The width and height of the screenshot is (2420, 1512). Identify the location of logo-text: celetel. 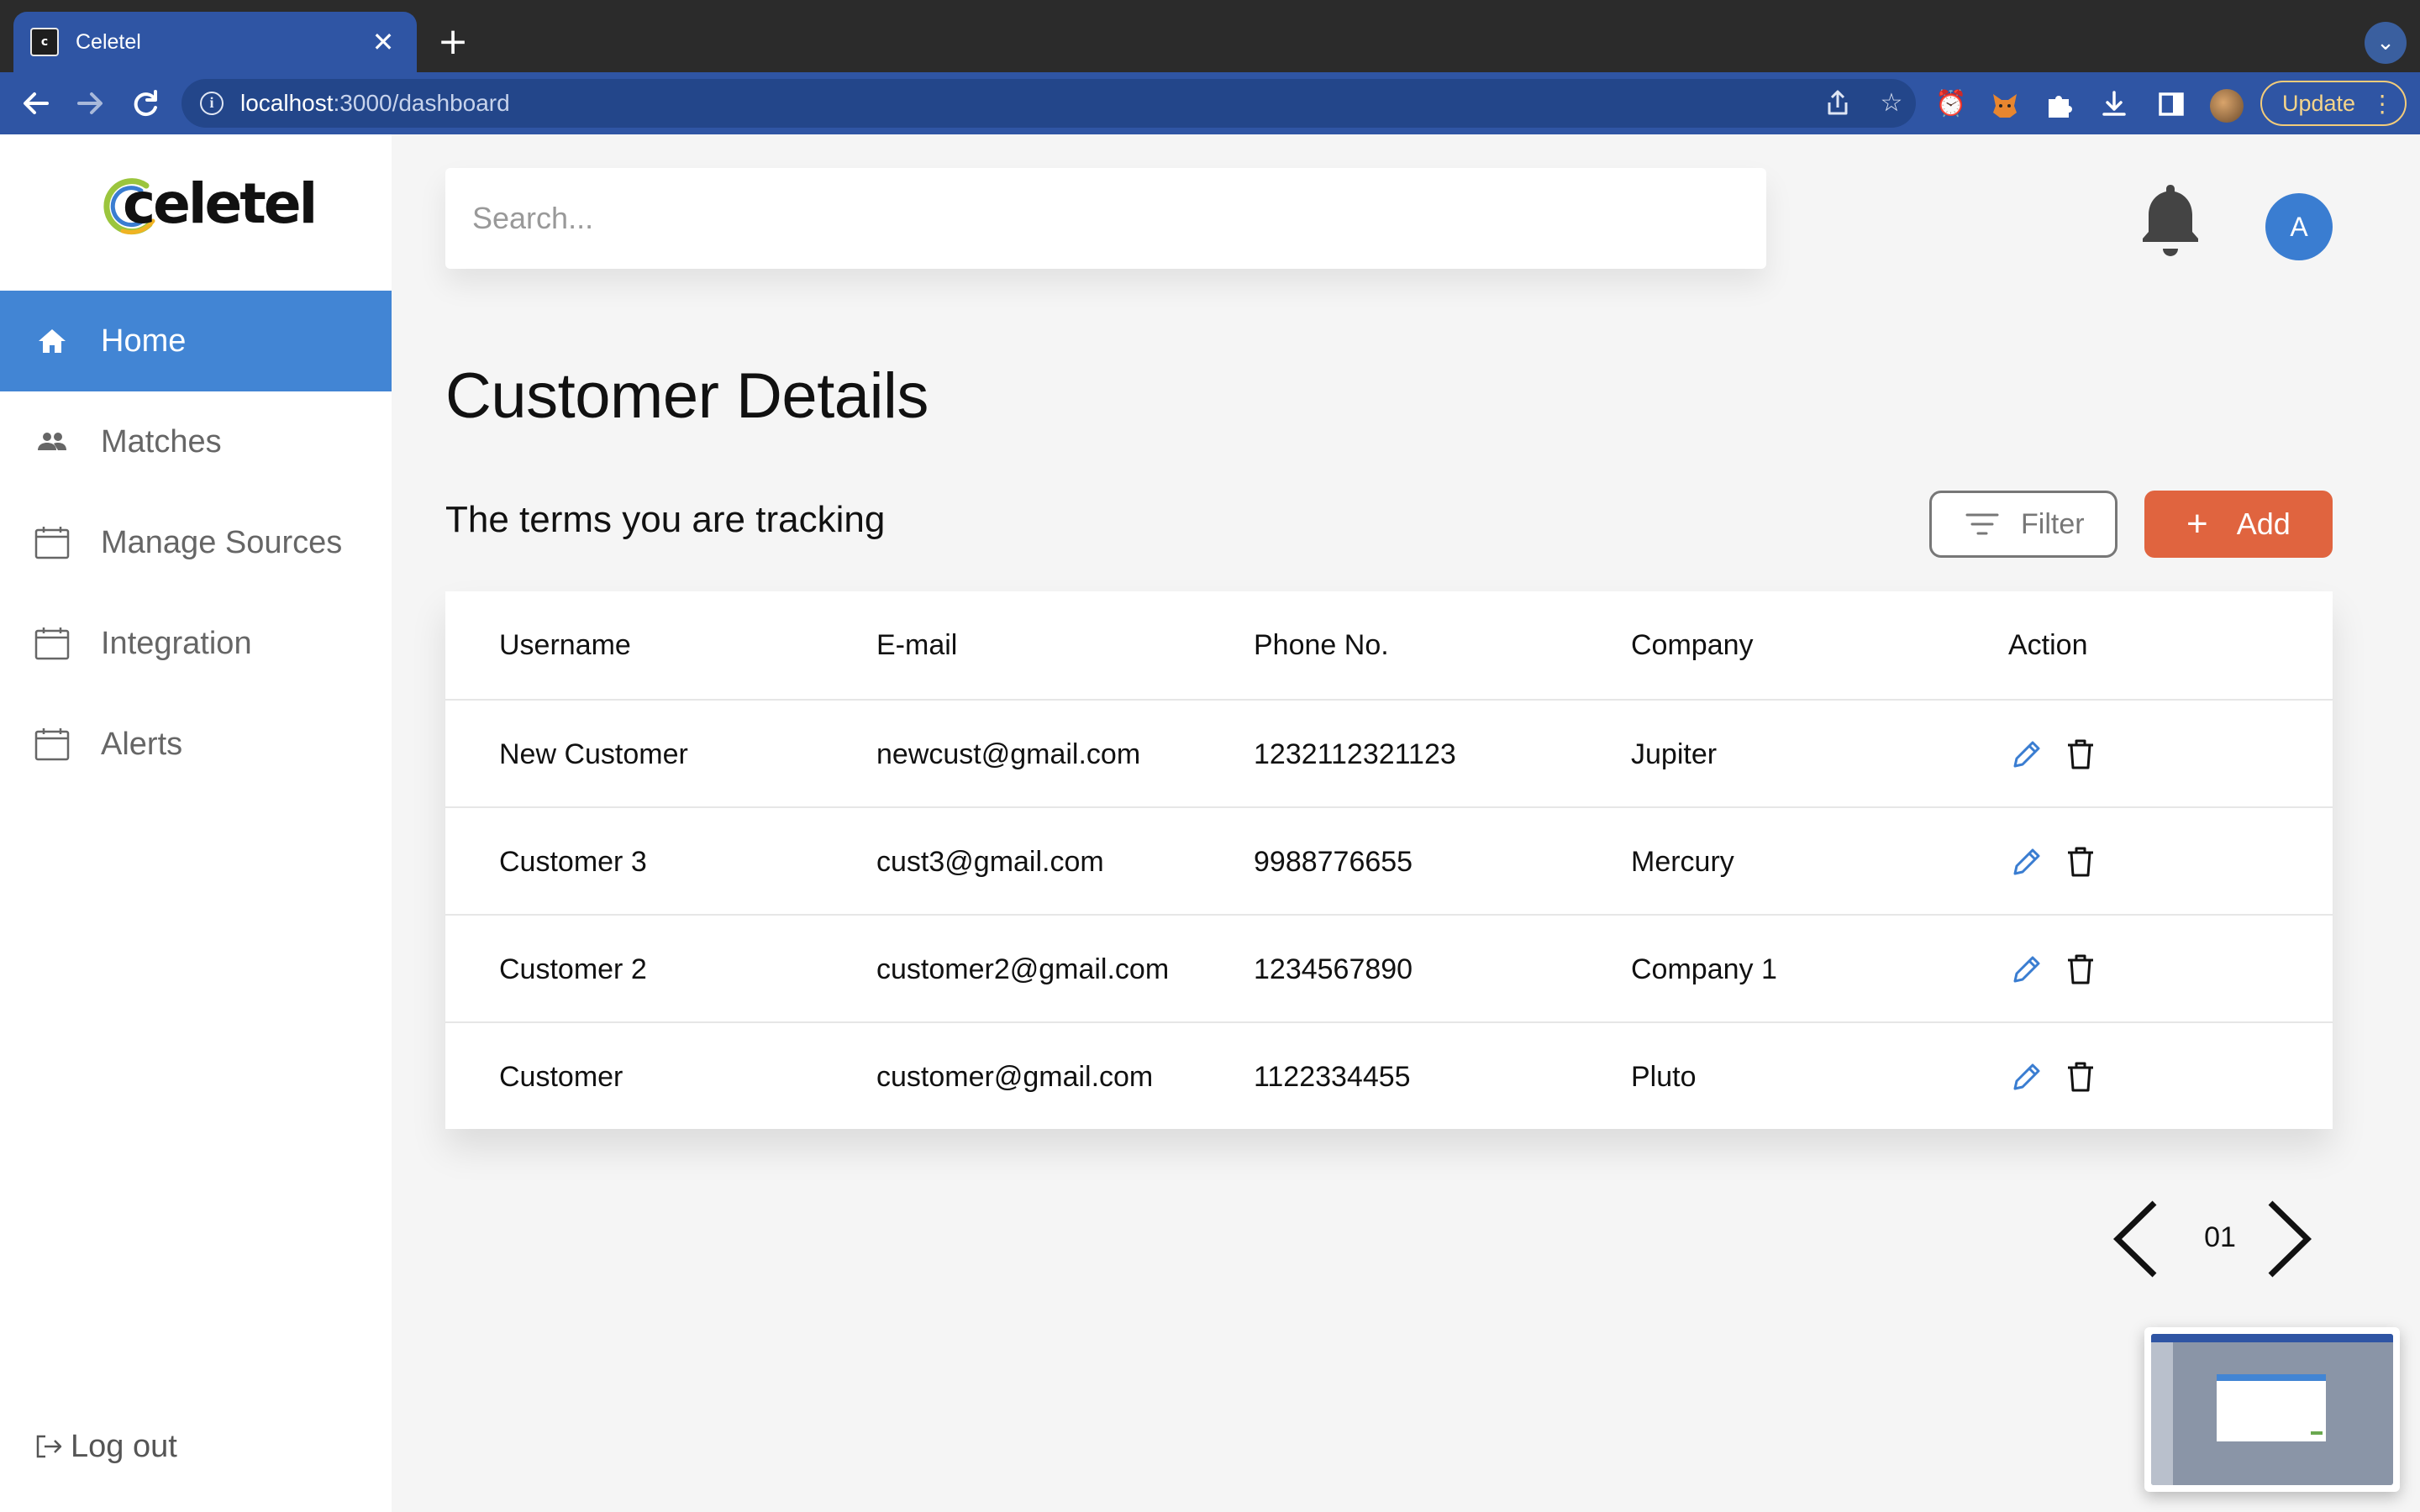
(220, 203).